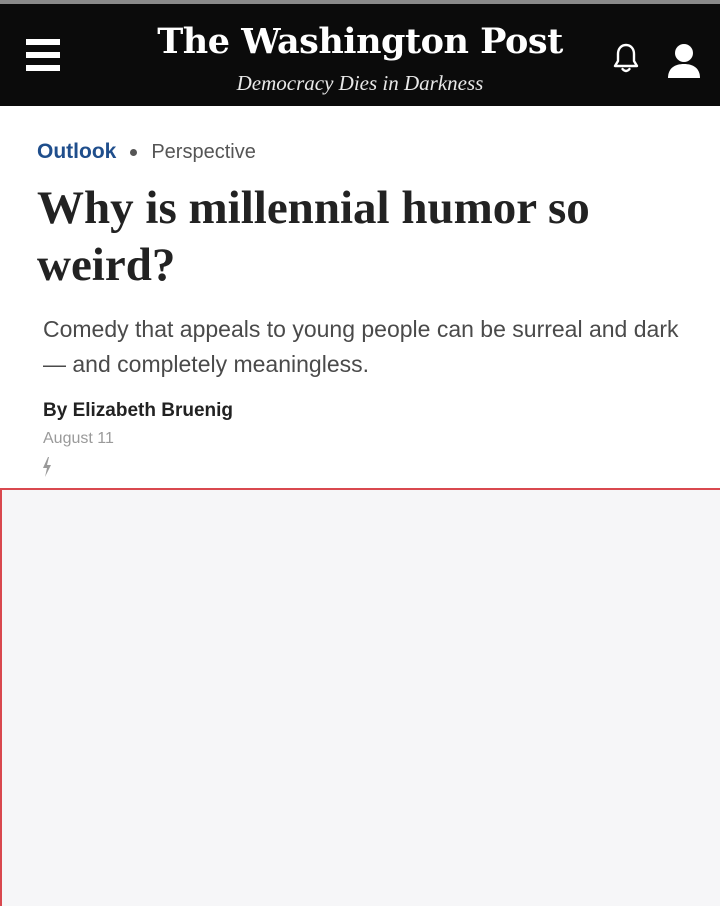 The height and width of the screenshot is (906, 720). What do you see at coordinates (47, 467) in the screenshot?
I see `lightning-bolt-icon` at bounding box center [47, 467].